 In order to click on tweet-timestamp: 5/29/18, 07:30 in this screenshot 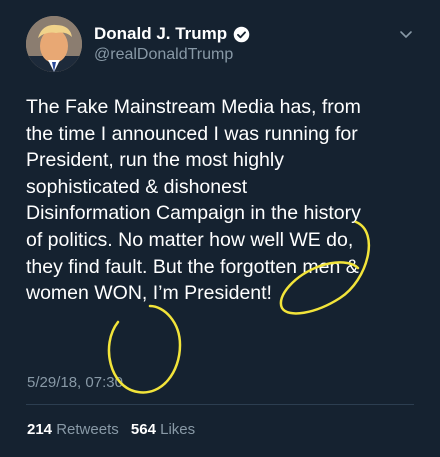, I will do `click(75, 382)`.